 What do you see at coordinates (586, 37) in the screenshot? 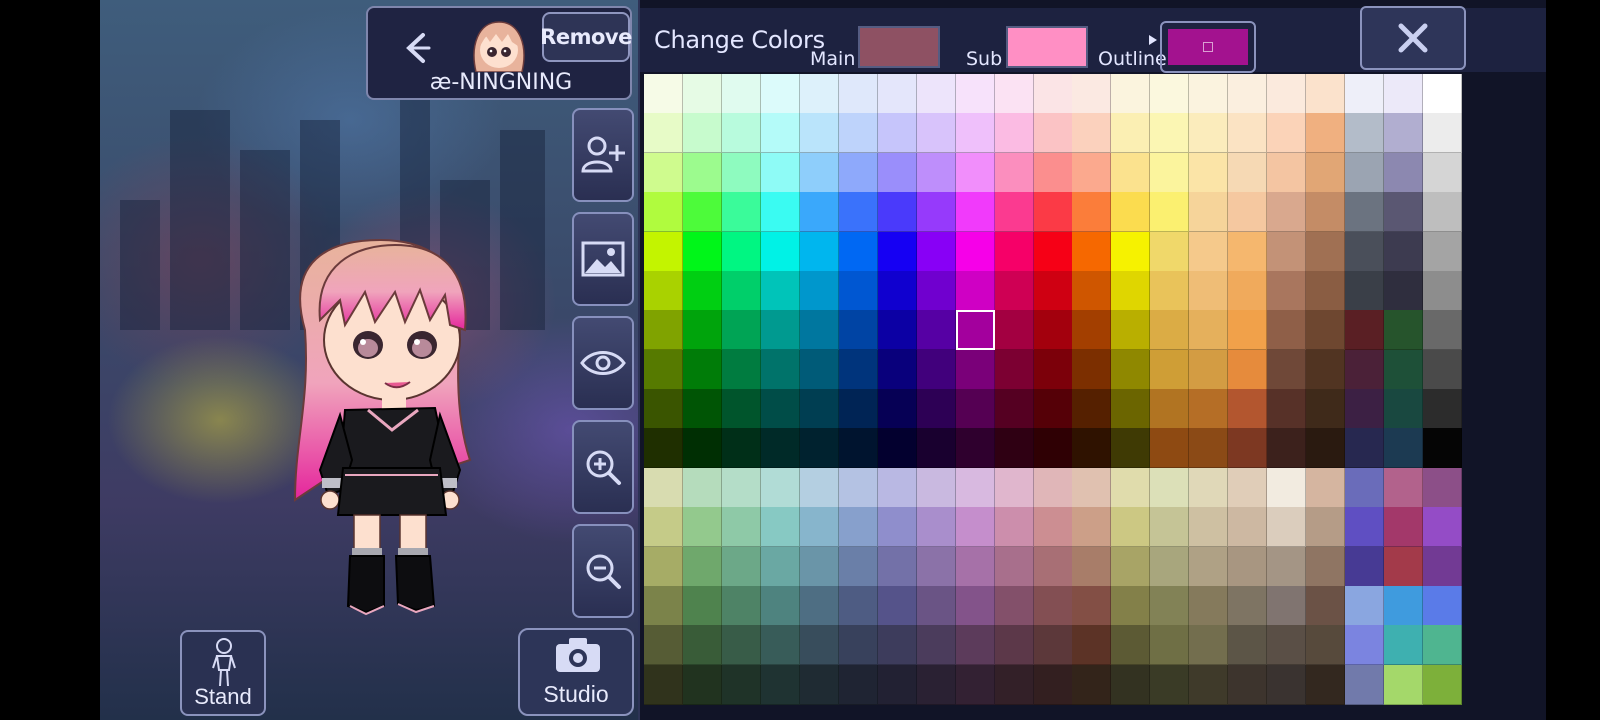
I see `remove-button: Remove` at bounding box center [586, 37].